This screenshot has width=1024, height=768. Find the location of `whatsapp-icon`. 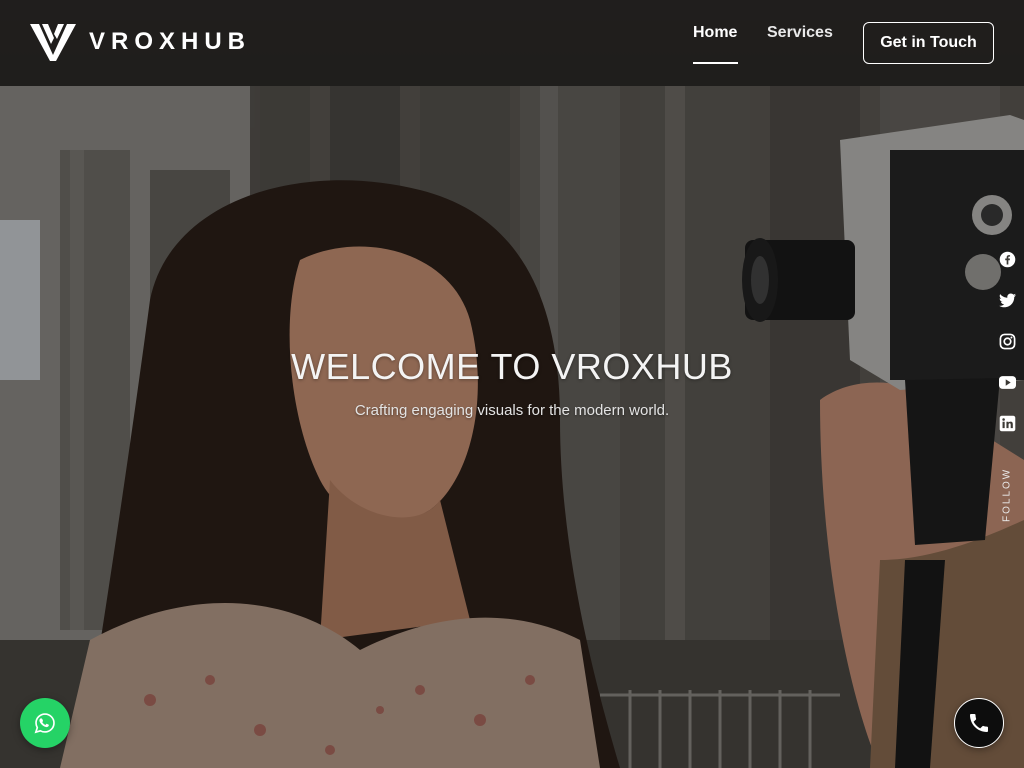

whatsapp-icon is located at coordinates (44, 723).